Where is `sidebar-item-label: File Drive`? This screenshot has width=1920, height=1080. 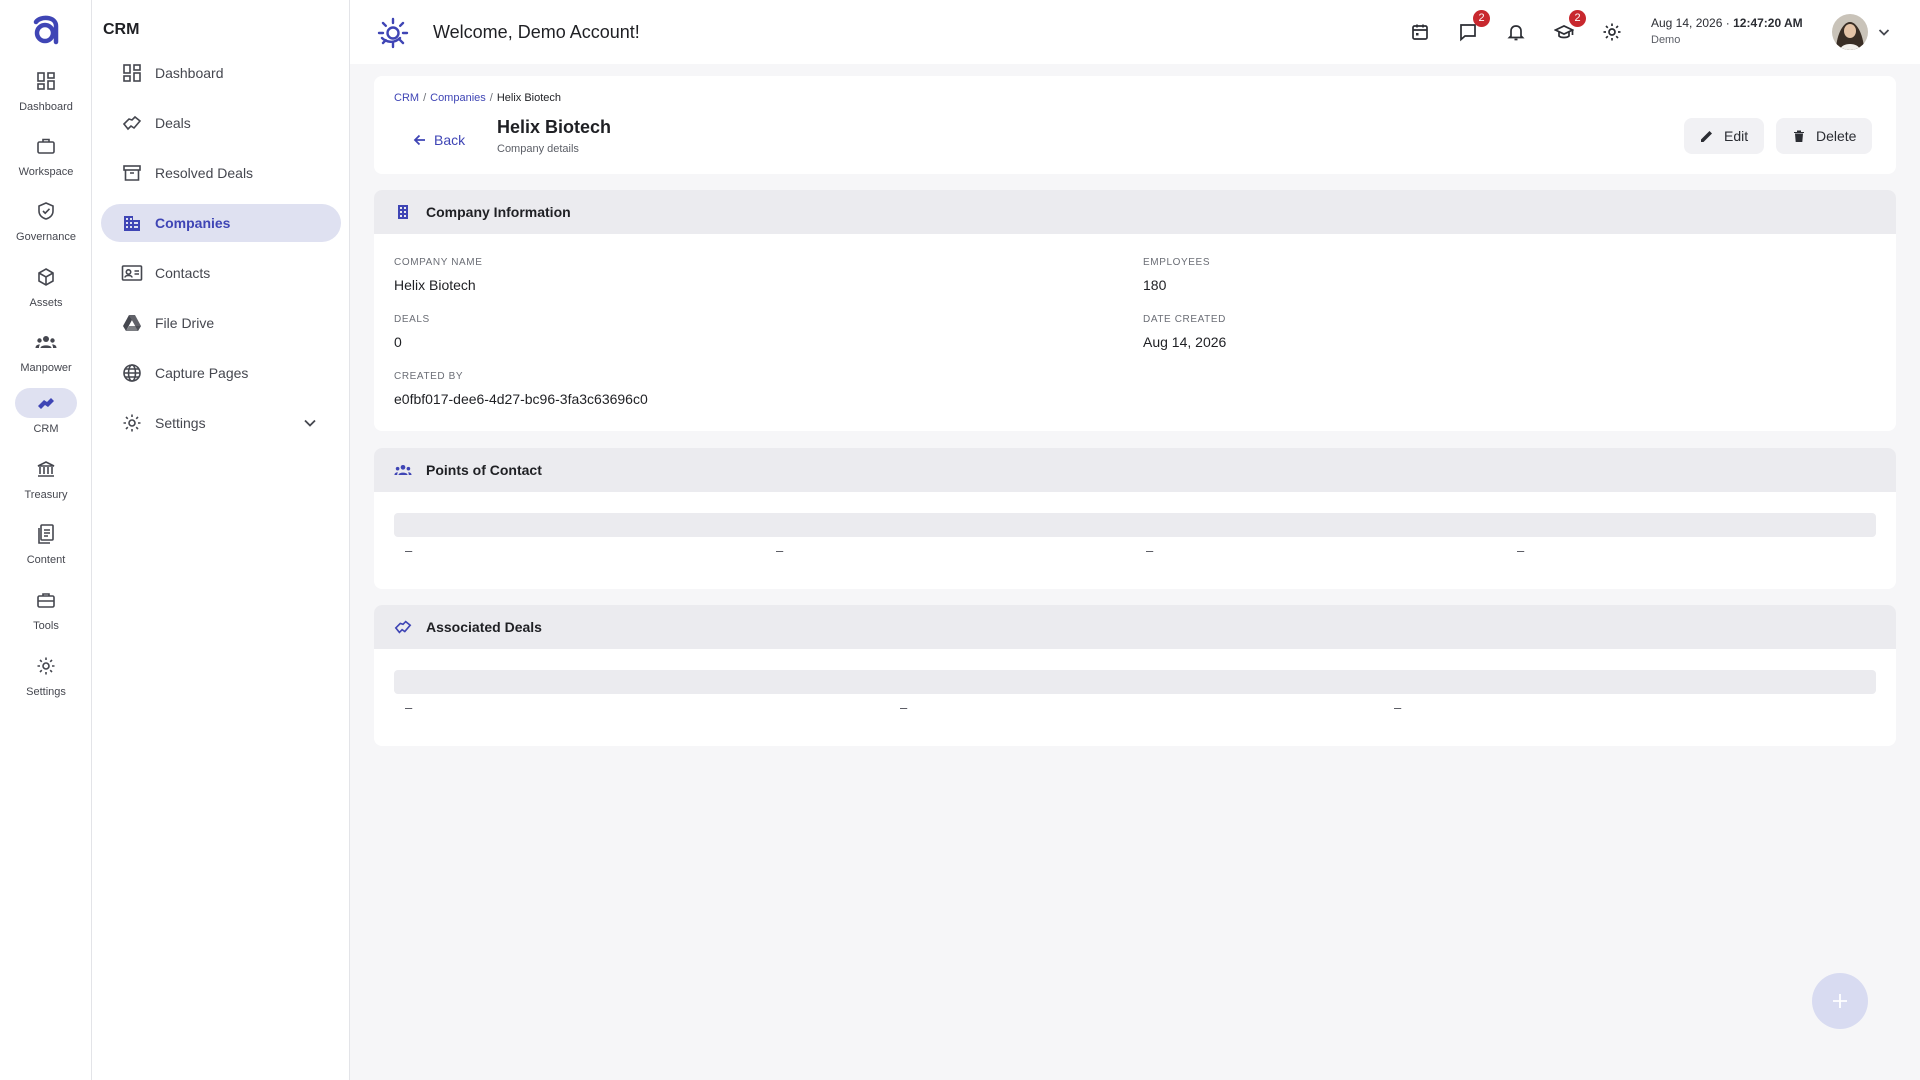 sidebar-item-label: File Drive is located at coordinates (185, 323).